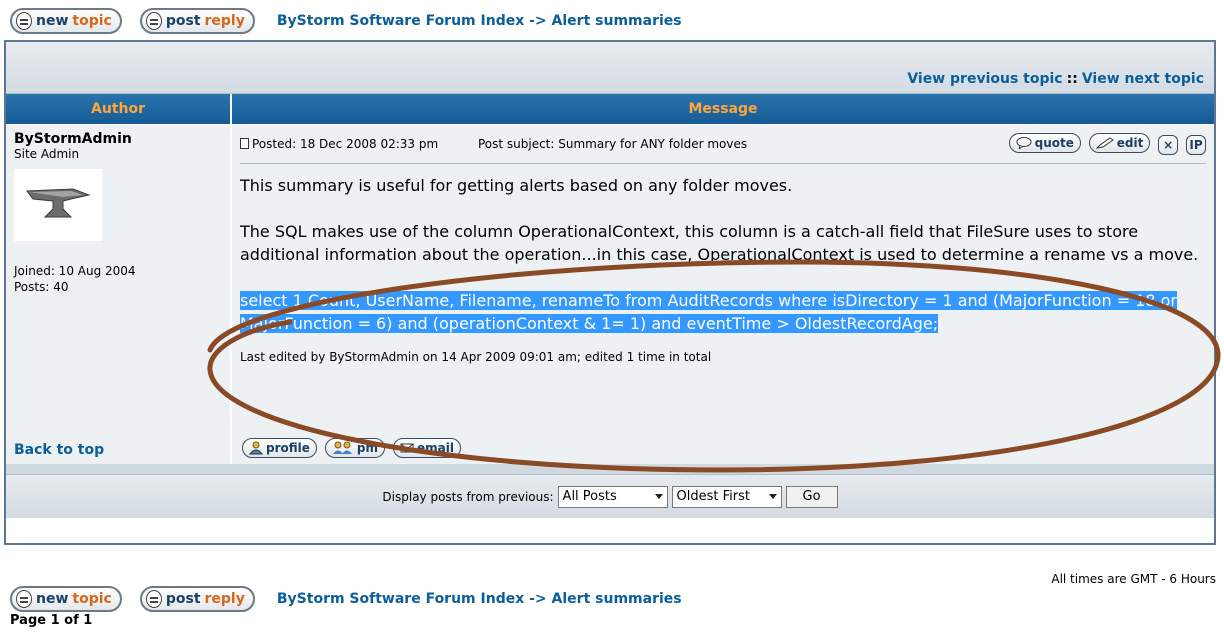 The height and width of the screenshot is (633, 1224). What do you see at coordinates (354, 448) in the screenshot?
I see `pm-button: pm` at bounding box center [354, 448].